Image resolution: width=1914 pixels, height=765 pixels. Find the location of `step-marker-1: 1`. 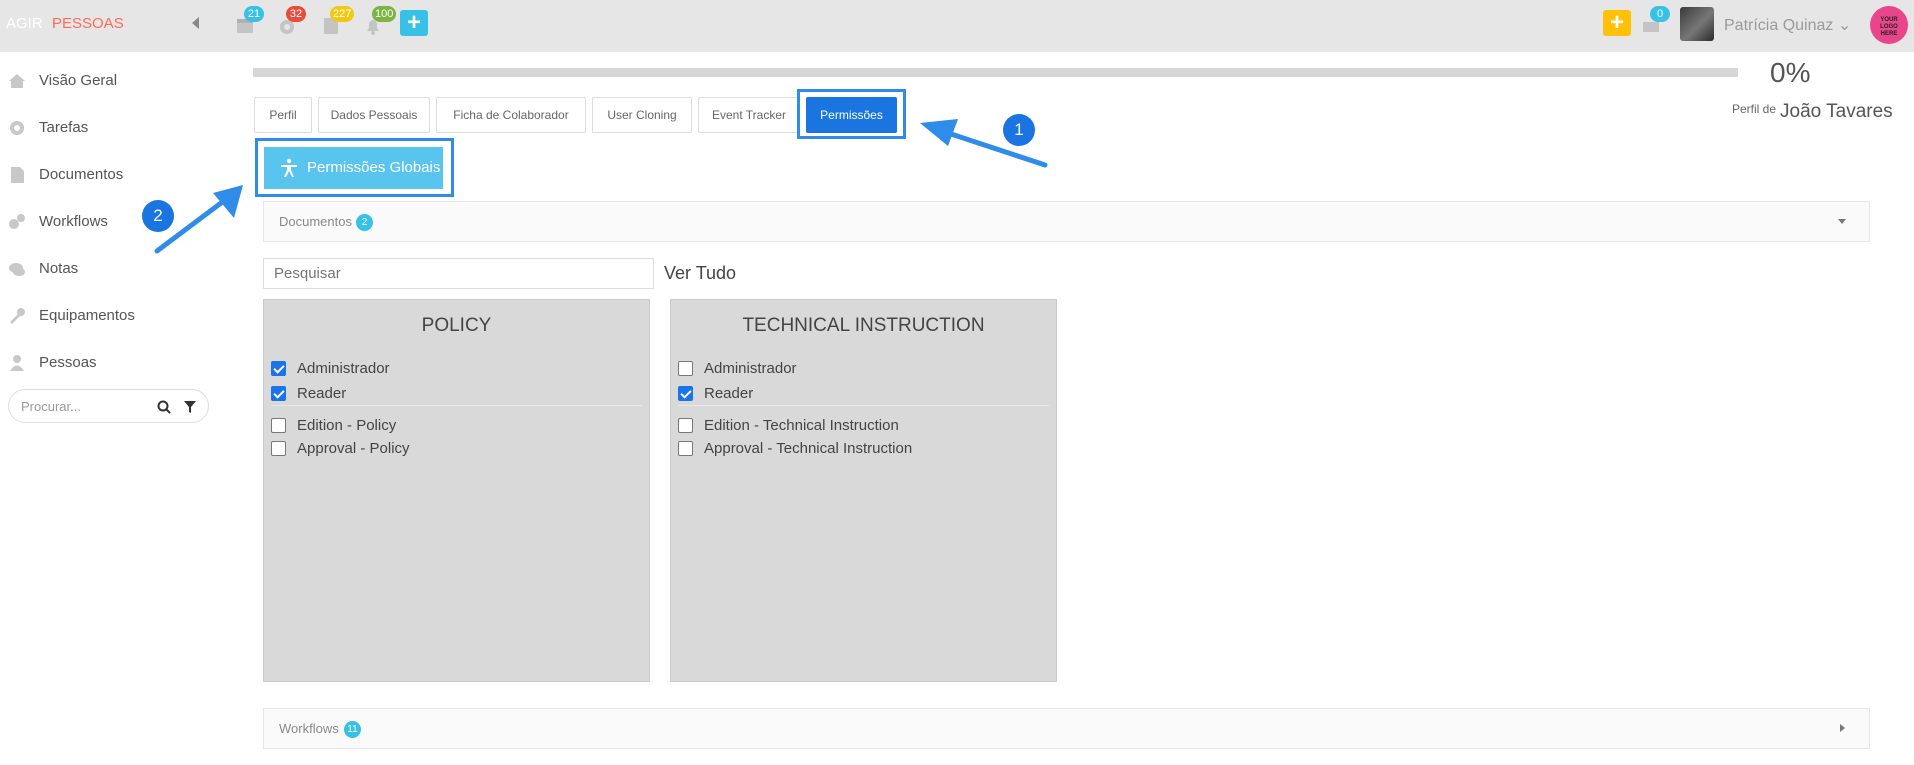

step-marker-1: 1 is located at coordinates (1019, 130).